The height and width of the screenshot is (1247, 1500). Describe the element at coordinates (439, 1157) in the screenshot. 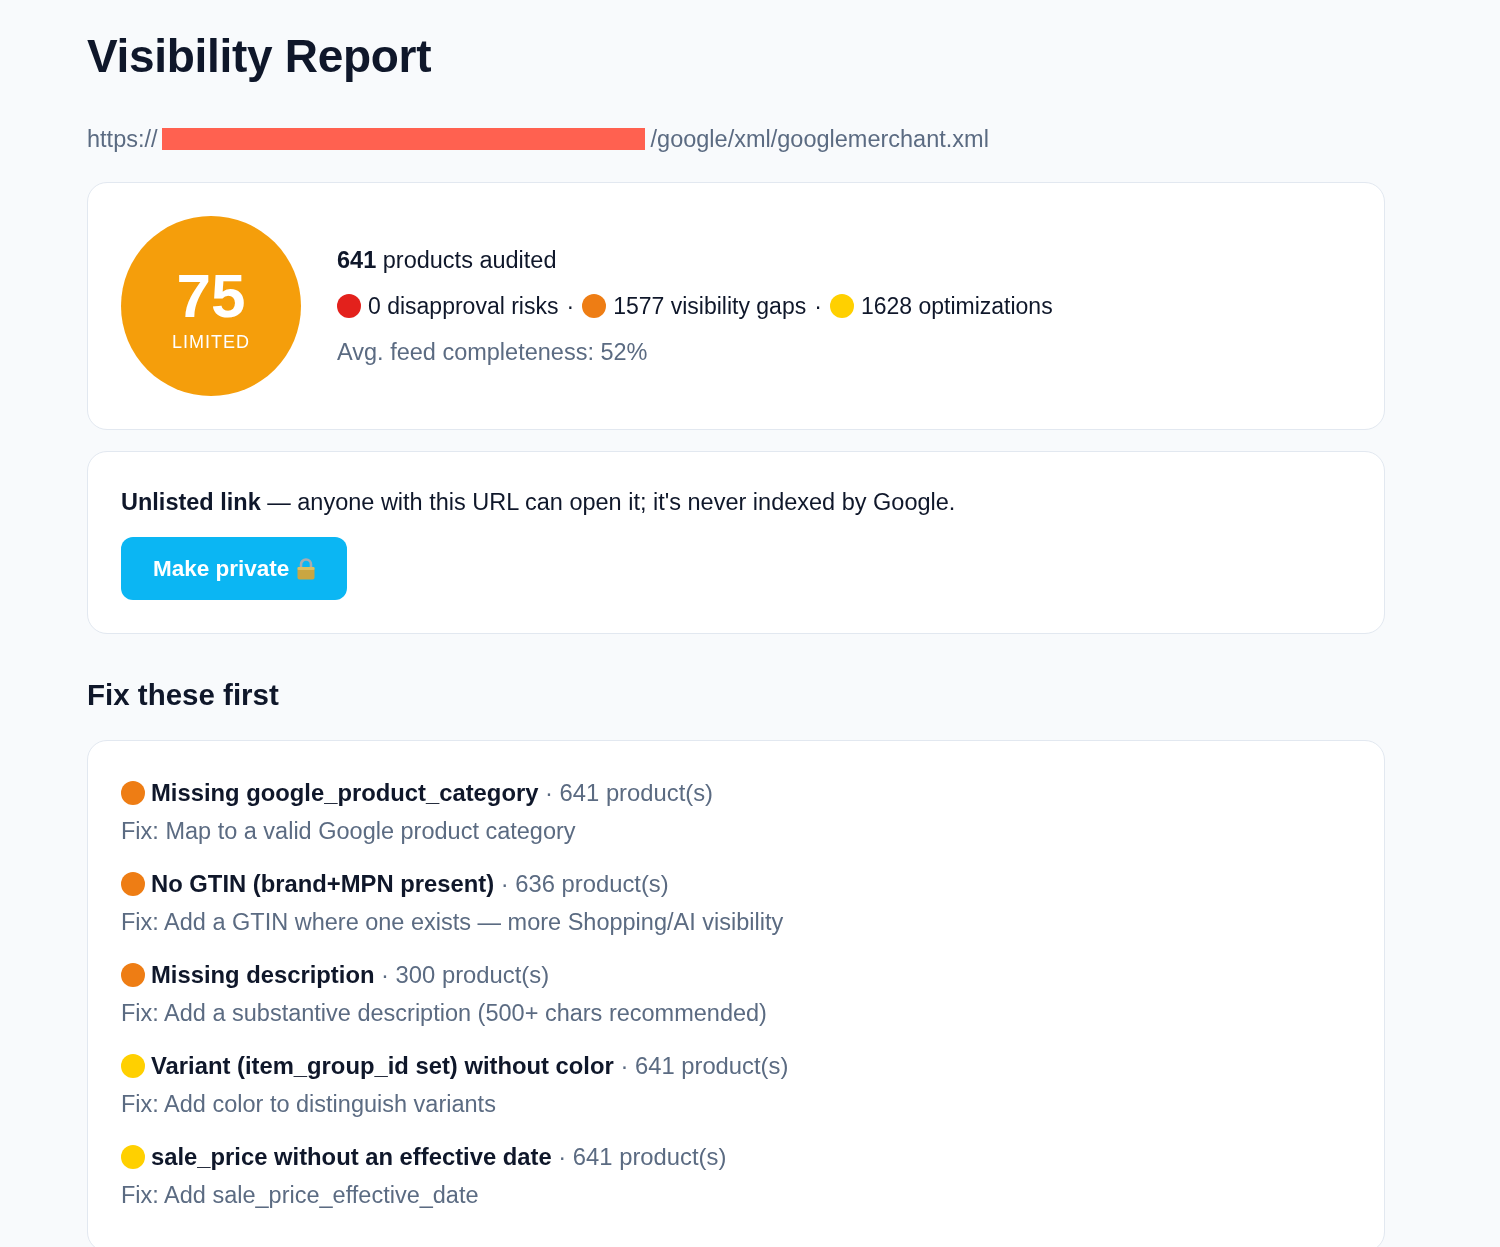

I see `issue-title: sale_price without an effective date · 641 product(s)` at that location.